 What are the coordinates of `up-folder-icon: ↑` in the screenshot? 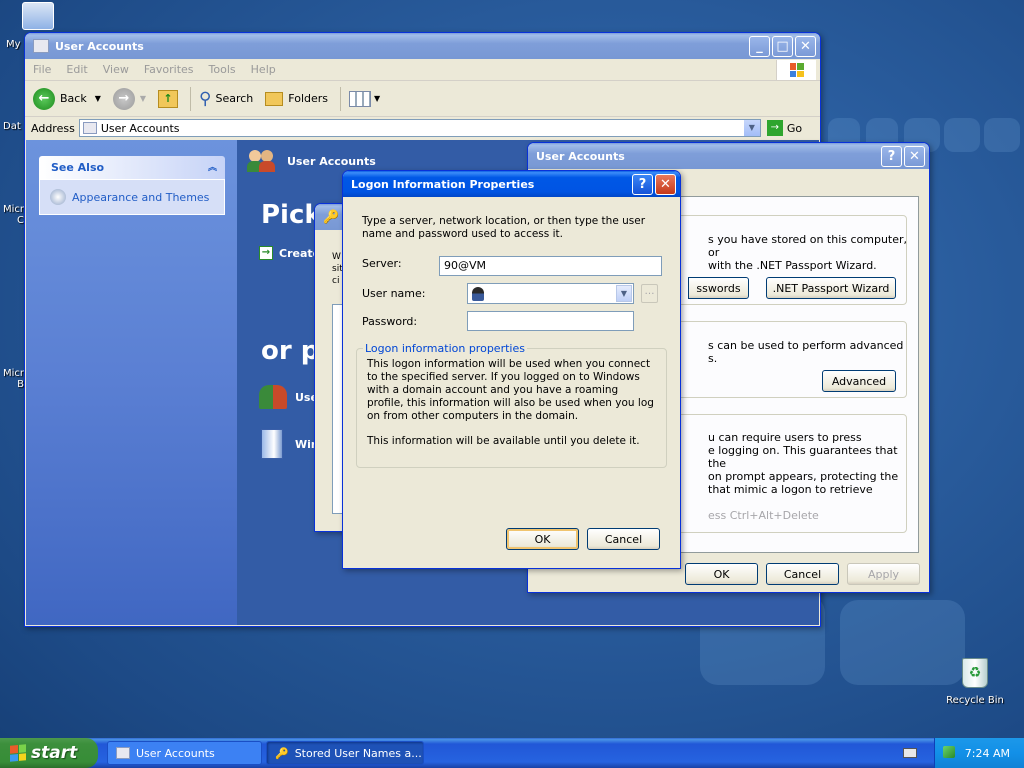 It's located at (168, 98).